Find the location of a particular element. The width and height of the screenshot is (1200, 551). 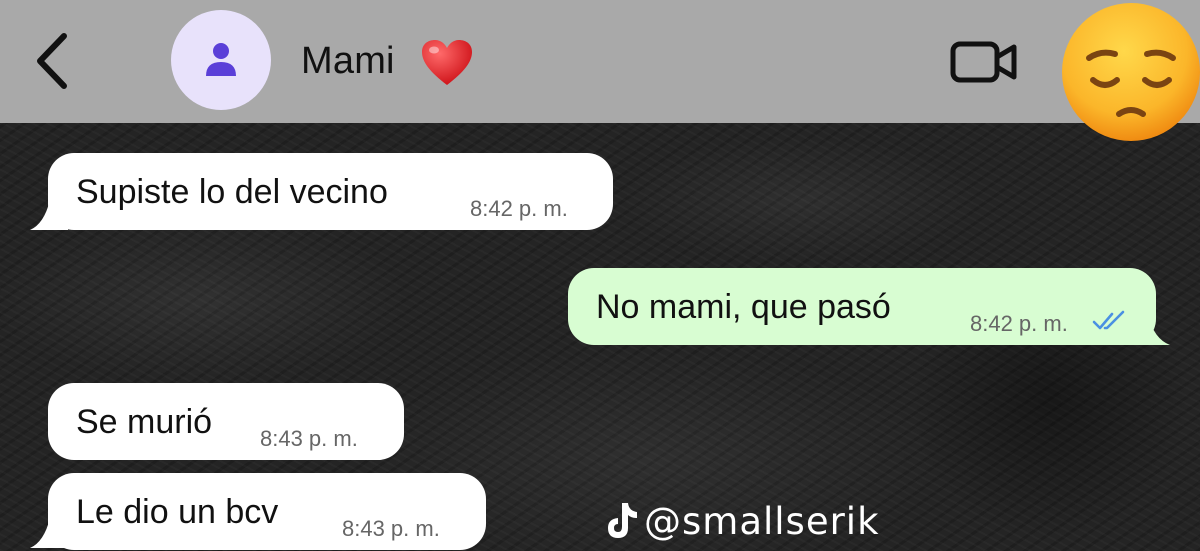

video-call-button is located at coordinates (984, 62).